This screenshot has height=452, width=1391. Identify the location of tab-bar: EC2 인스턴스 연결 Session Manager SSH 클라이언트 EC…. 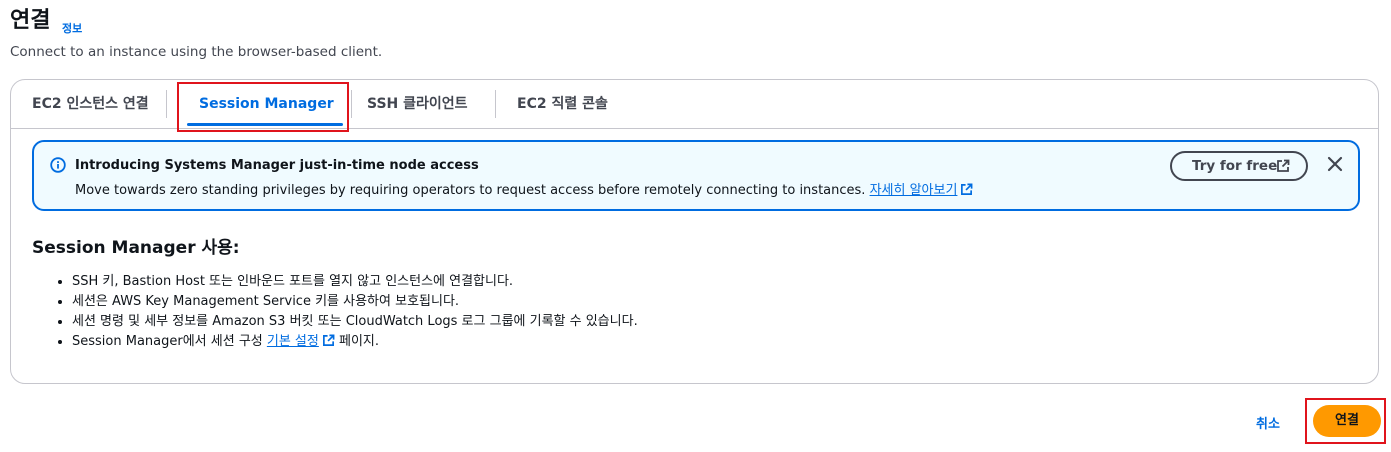
(694, 106).